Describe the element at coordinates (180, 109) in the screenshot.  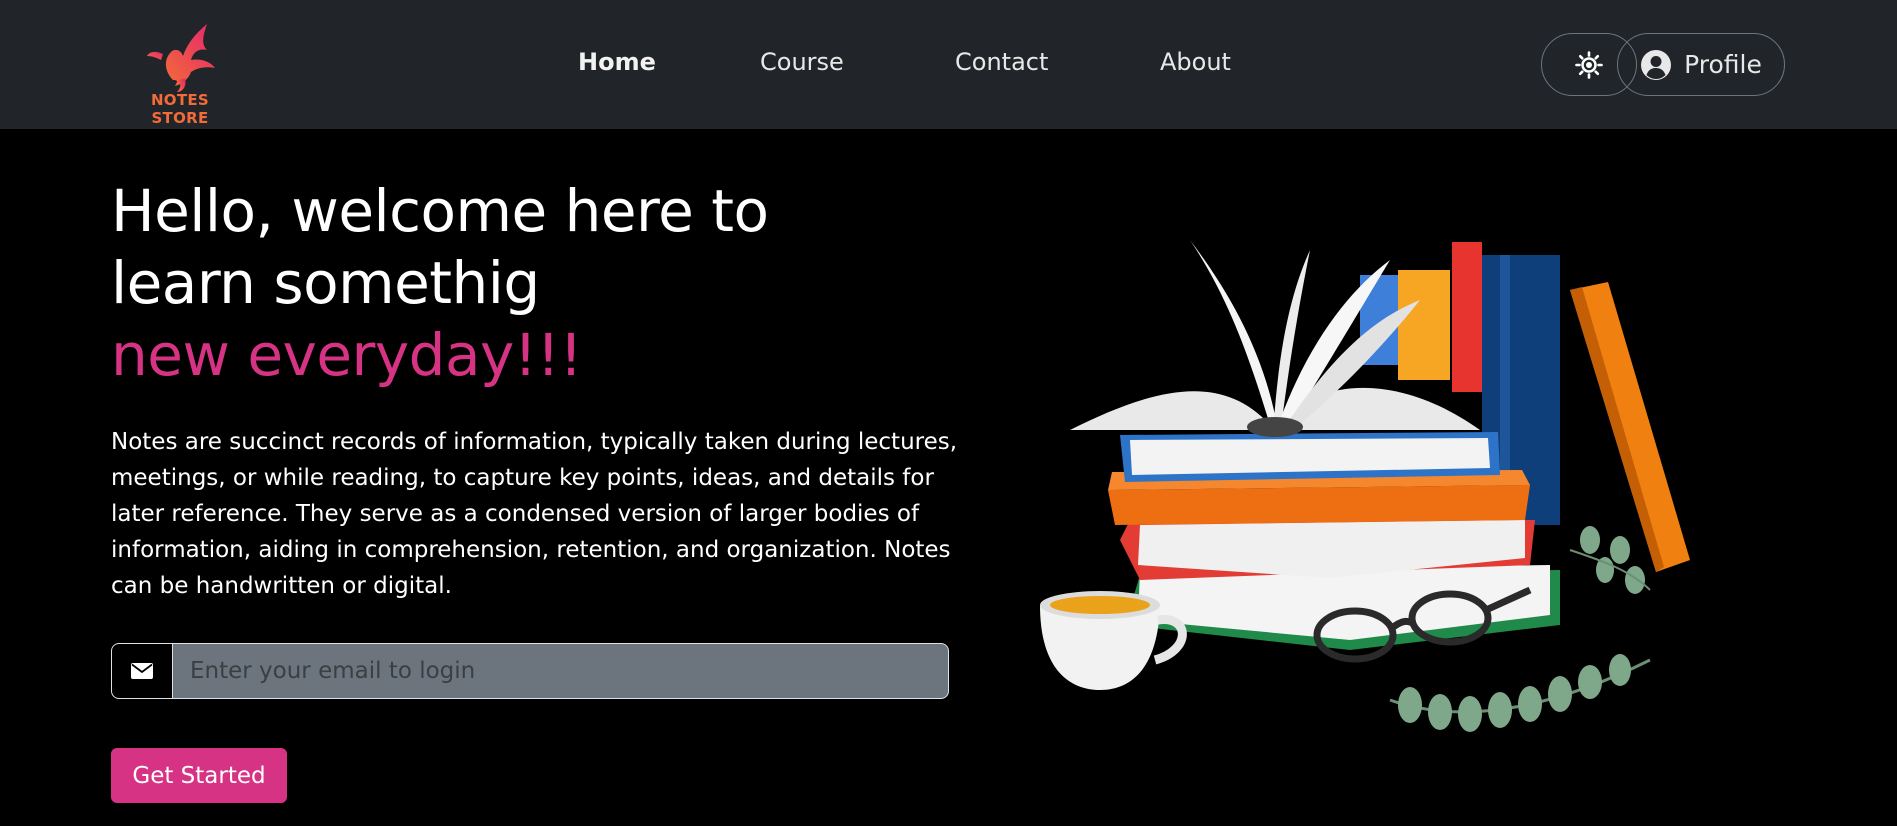
I see `brand-name: NOTES STORE` at that location.